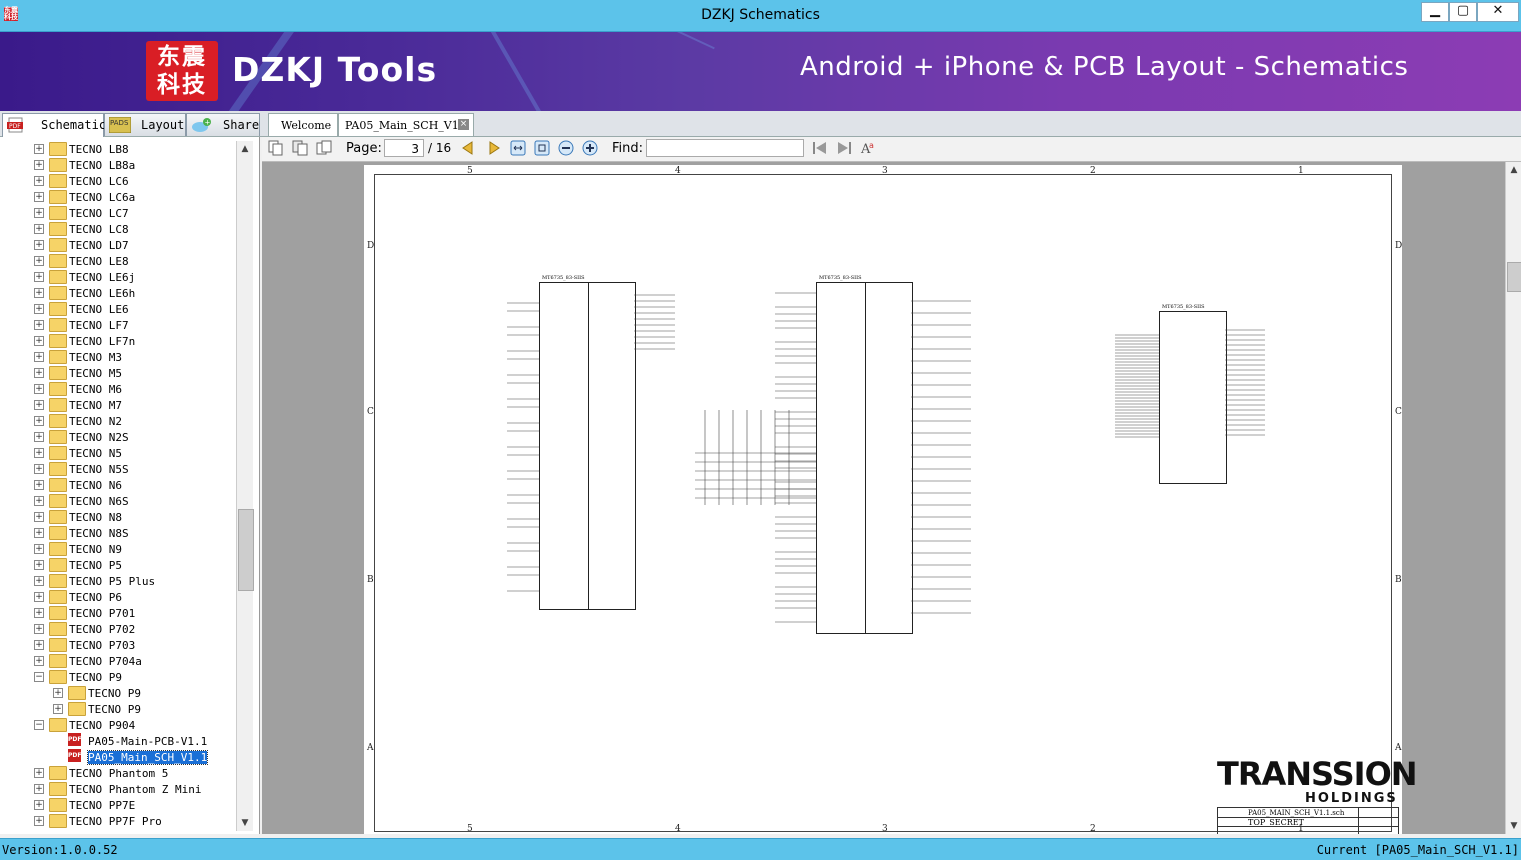 Image resolution: width=1521 pixels, height=860 pixels. I want to click on zoom-out-icon, so click(566, 148).